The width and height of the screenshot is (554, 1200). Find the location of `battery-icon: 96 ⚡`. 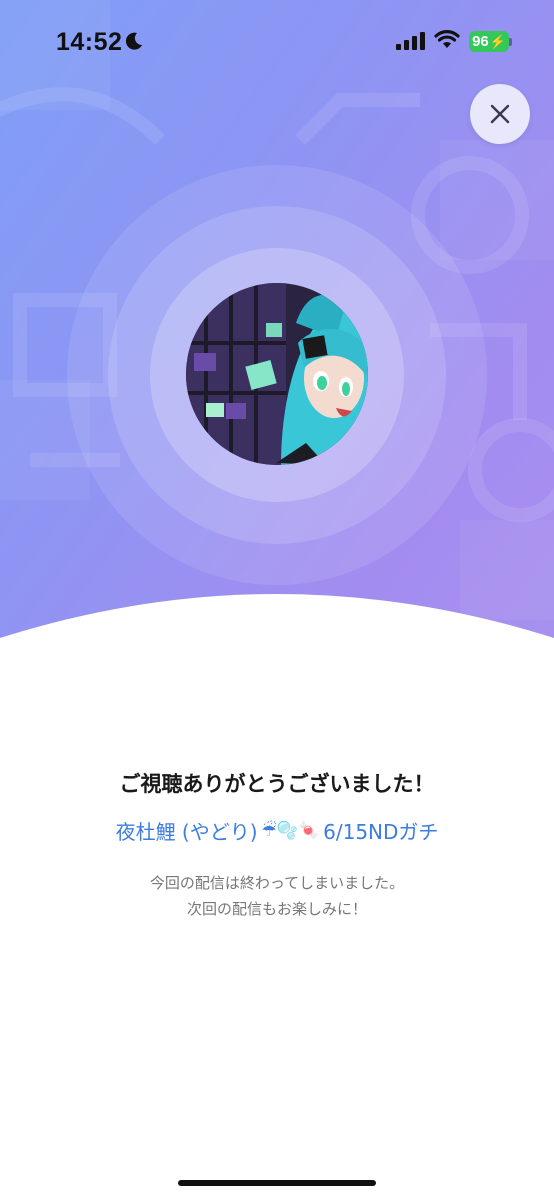

battery-icon: 96 ⚡ is located at coordinates (489, 41).